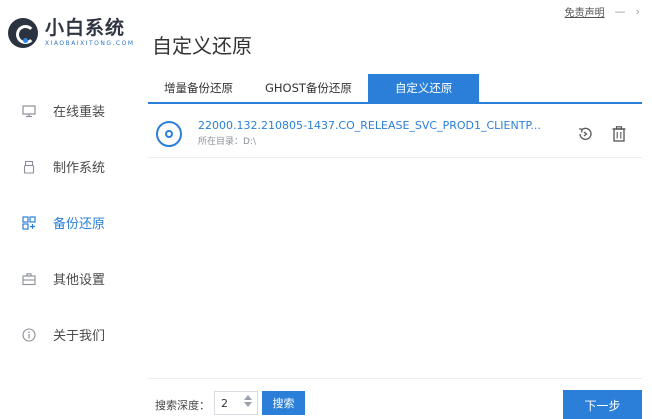  Describe the element at coordinates (308, 88) in the screenshot. I see `tab-ghost-restore: GHOST备份还原` at that location.